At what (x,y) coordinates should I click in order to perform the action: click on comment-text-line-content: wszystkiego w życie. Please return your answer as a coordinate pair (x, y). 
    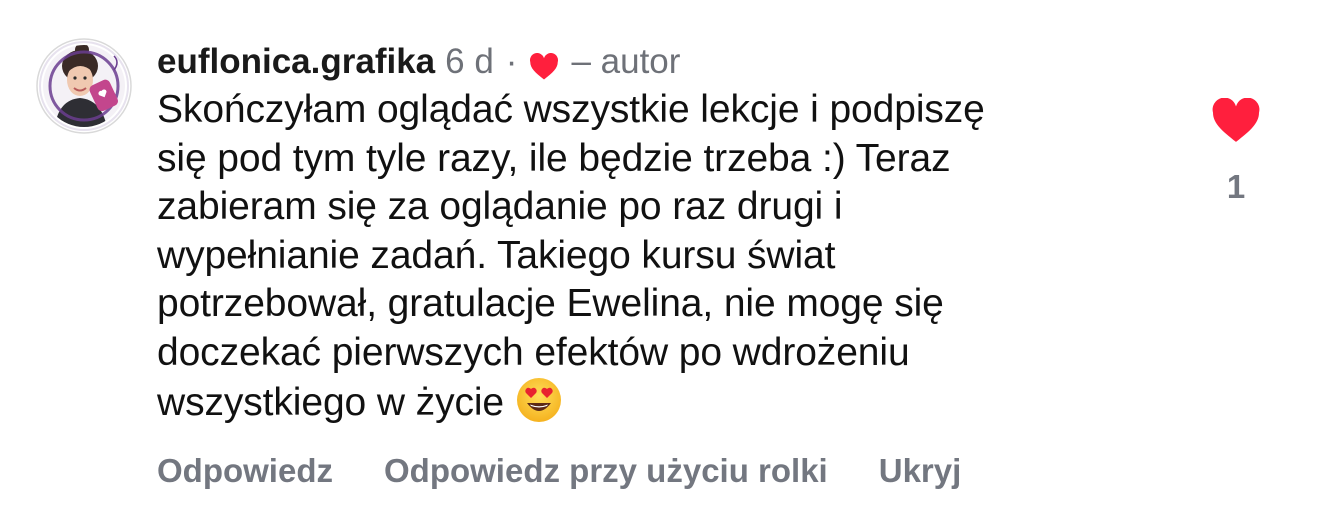
    Looking at the image, I should click on (331, 402).